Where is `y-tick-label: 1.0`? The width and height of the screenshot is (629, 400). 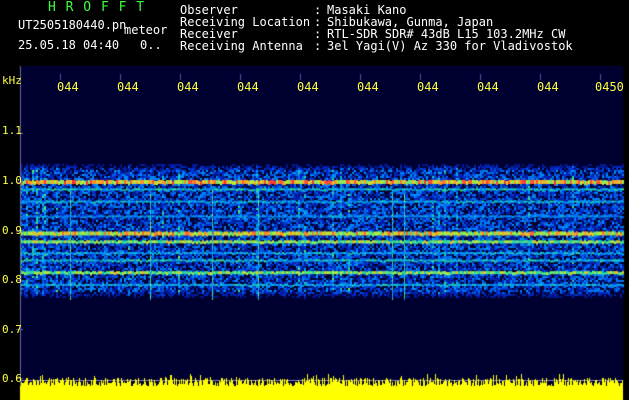 y-tick-label: 1.0 is located at coordinates (12, 180).